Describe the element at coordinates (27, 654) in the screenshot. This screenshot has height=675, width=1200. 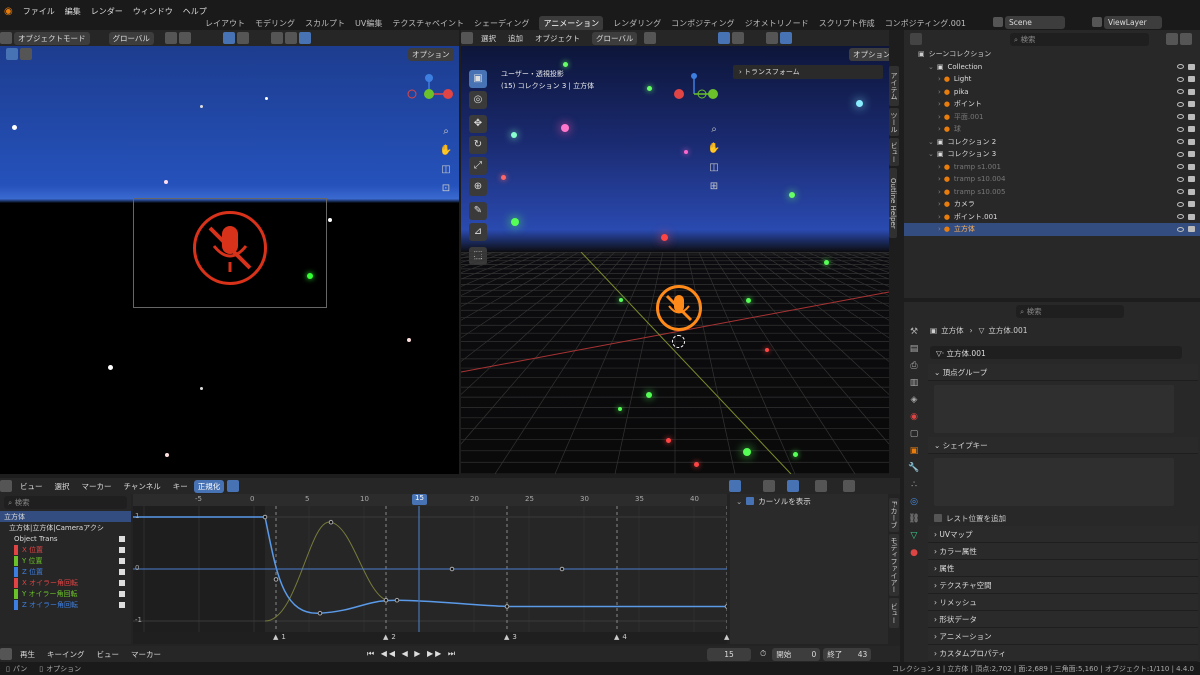
I see `timeline-menu-item: 再生` at that location.